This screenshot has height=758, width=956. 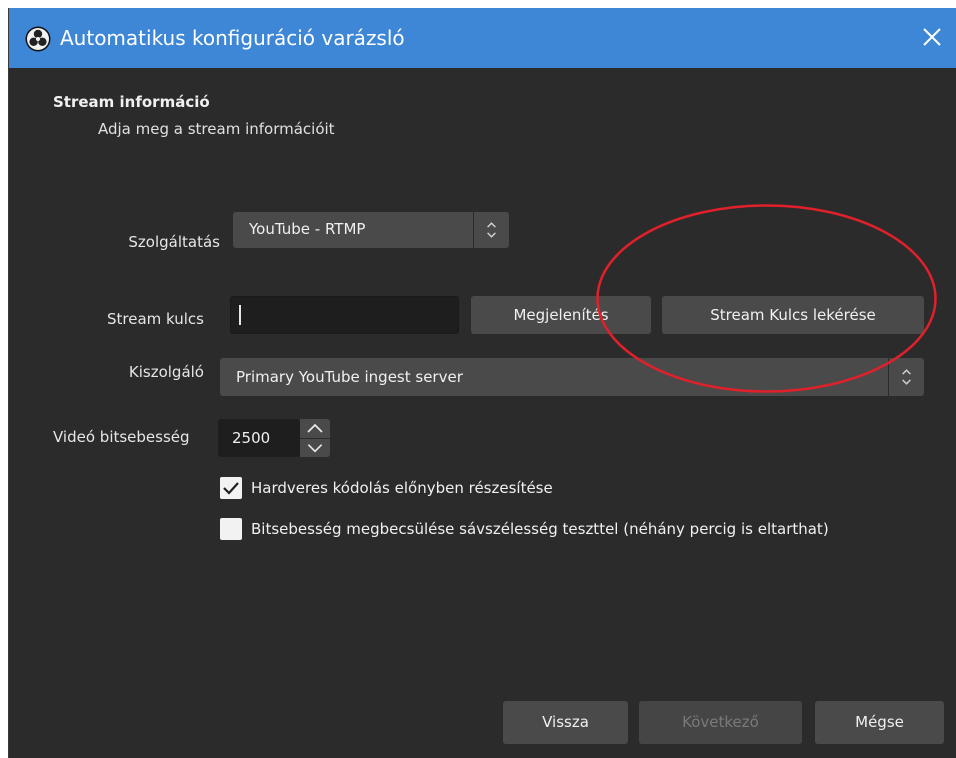 What do you see at coordinates (561, 315) in the screenshot?
I see `show-key-button: Megjelenítés` at bounding box center [561, 315].